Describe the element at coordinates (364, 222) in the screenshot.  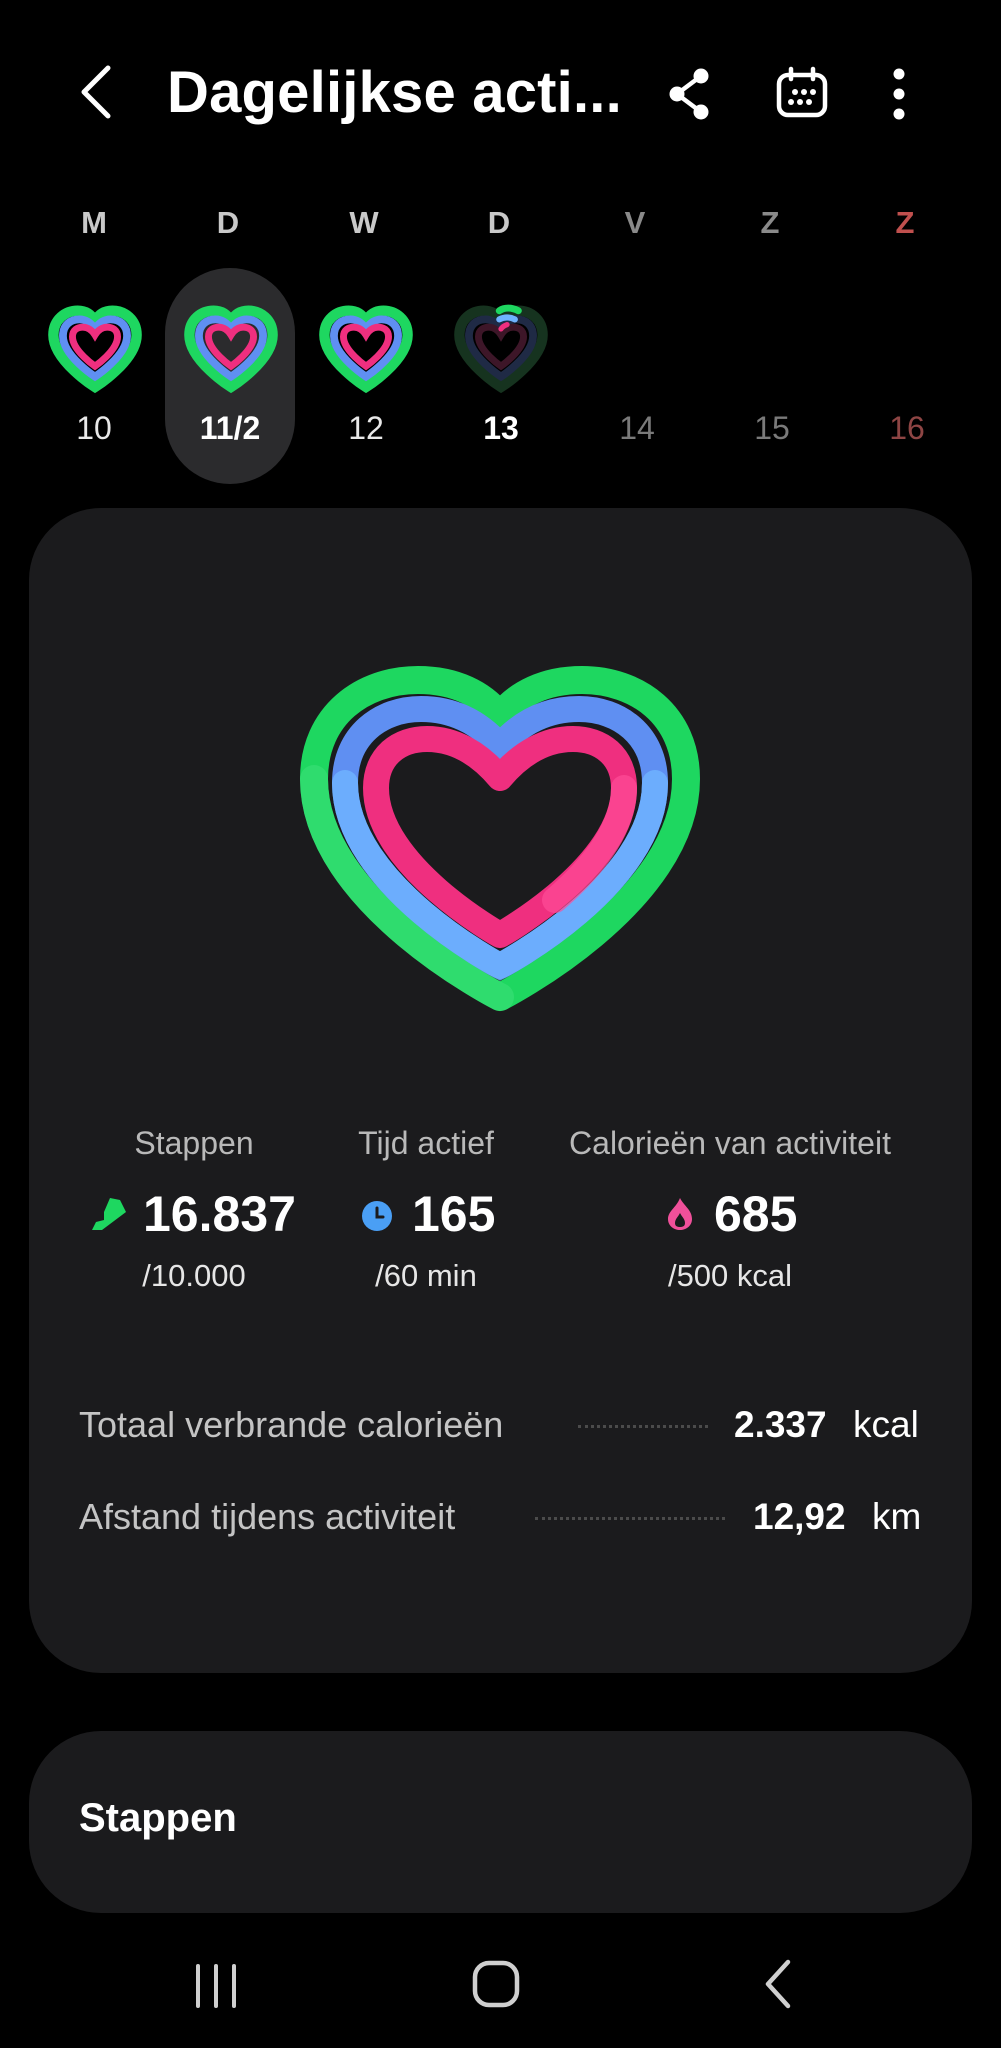
I see `weekday-label: W` at that location.